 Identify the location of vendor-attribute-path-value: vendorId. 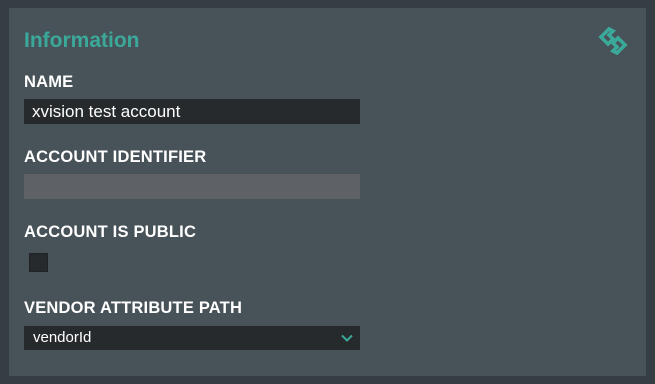
(62, 337).